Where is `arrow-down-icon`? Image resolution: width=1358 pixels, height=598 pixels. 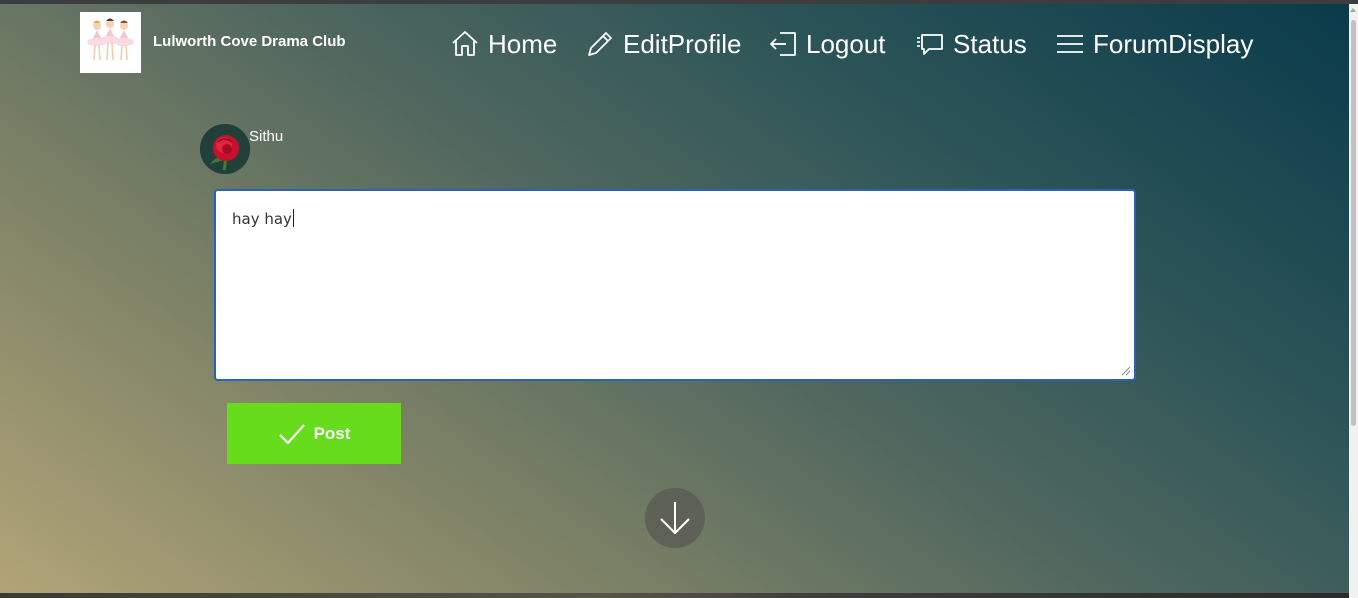 arrow-down-icon is located at coordinates (675, 518).